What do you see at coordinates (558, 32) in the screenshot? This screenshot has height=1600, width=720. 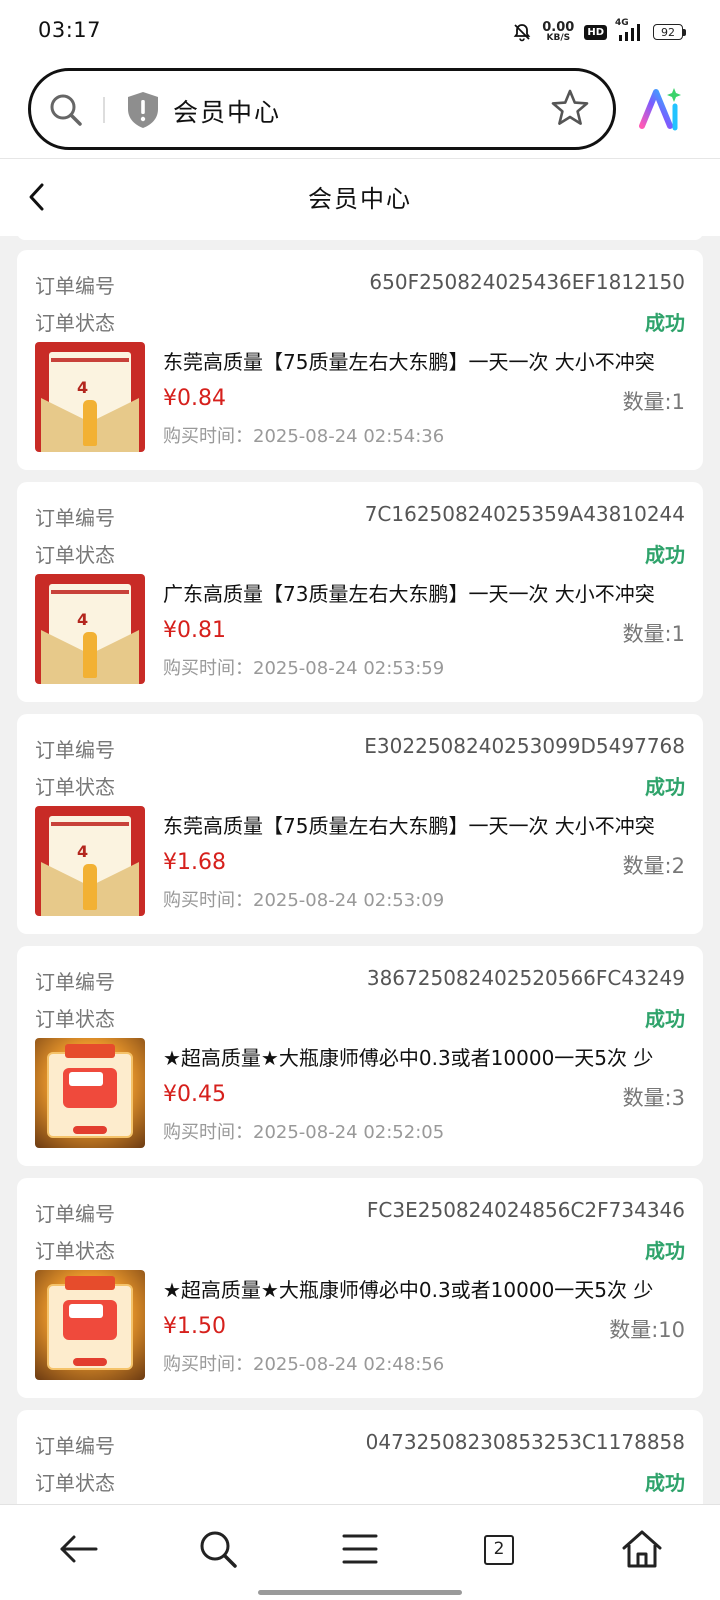 I see `net-speed: 0.00 KB/S` at bounding box center [558, 32].